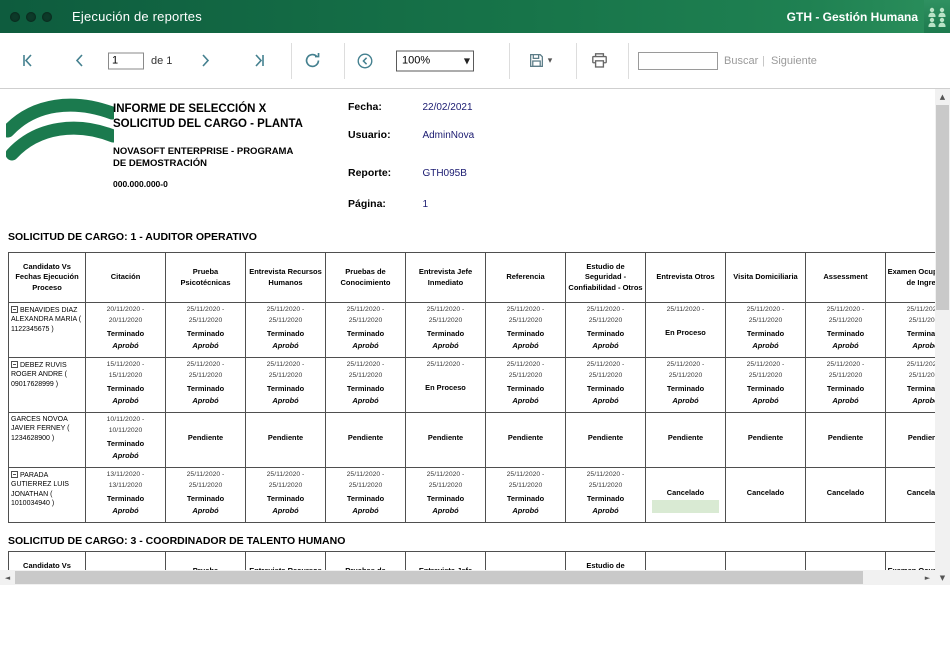 Image resolution: width=950 pixels, height=649 pixels. Describe the element at coordinates (369, 135) in the screenshot. I see `meta-label: Usuario:` at that location.